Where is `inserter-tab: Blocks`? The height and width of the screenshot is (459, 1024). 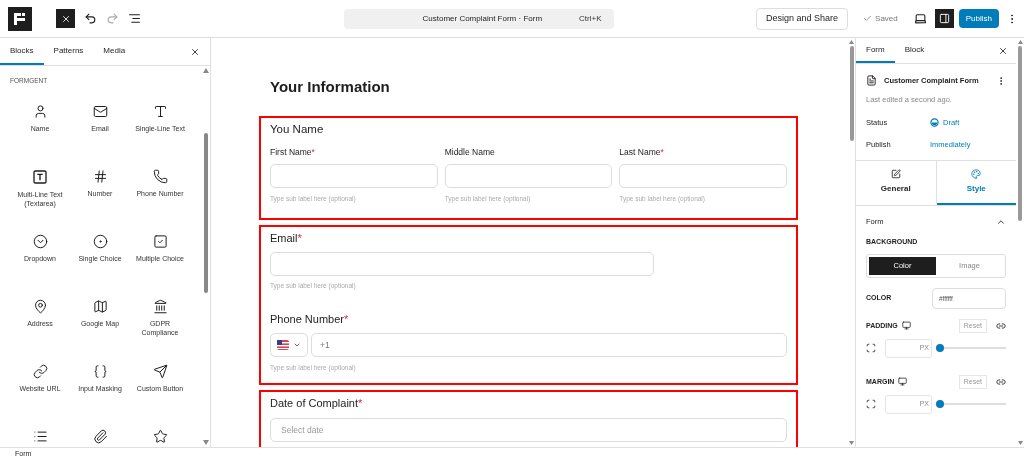 inserter-tab: Blocks is located at coordinates (22, 51).